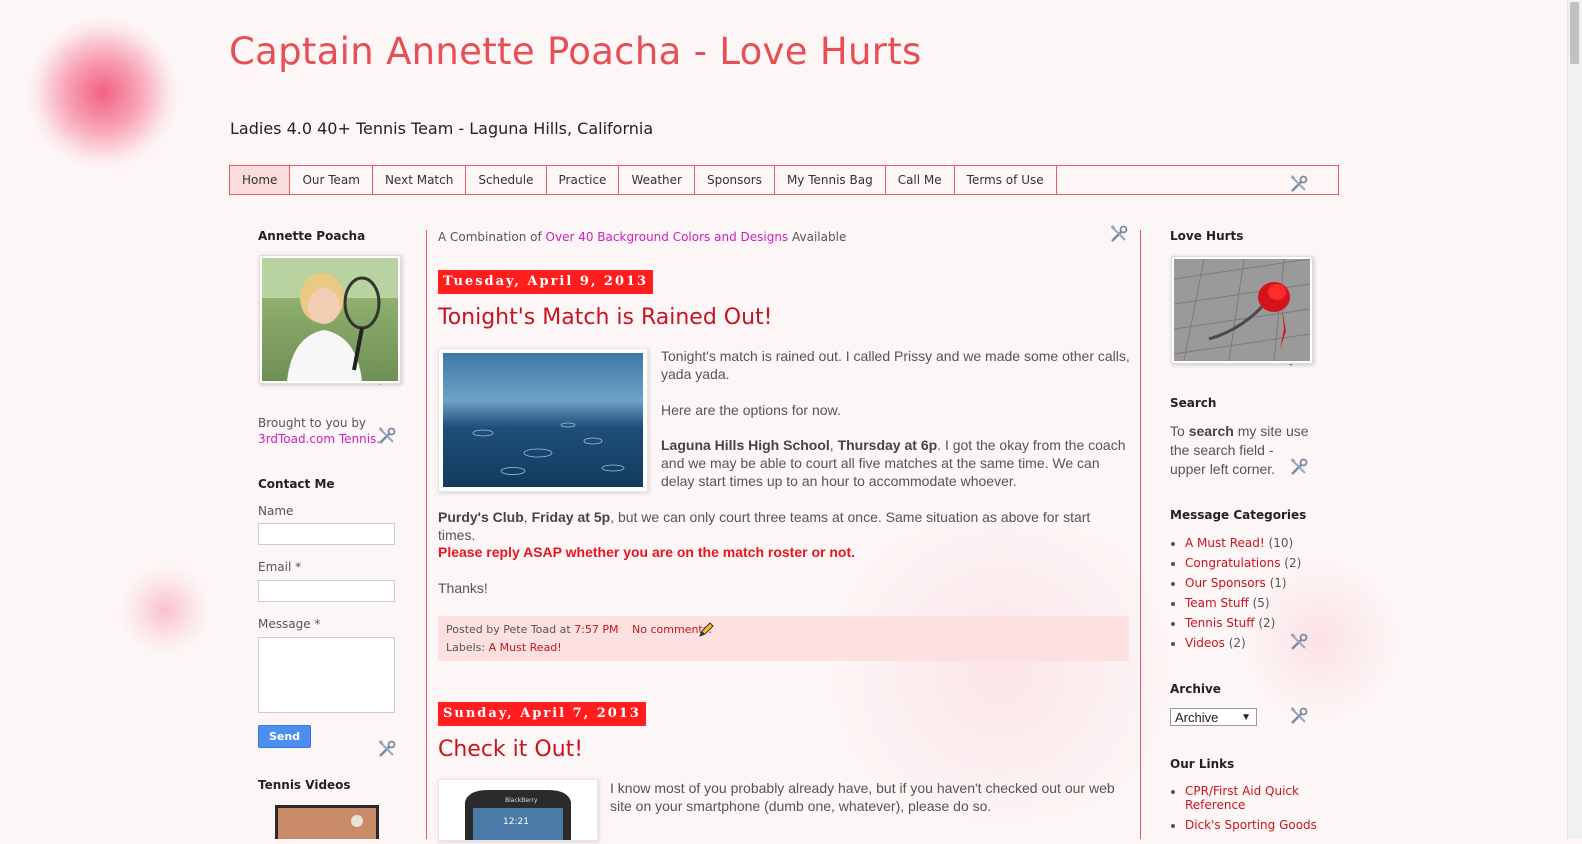 The image size is (1582, 844). What do you see at coordinates (516, 822) in the screenshot?
I see `phone-time-text: 12:21` at bounding box center [516, 822].